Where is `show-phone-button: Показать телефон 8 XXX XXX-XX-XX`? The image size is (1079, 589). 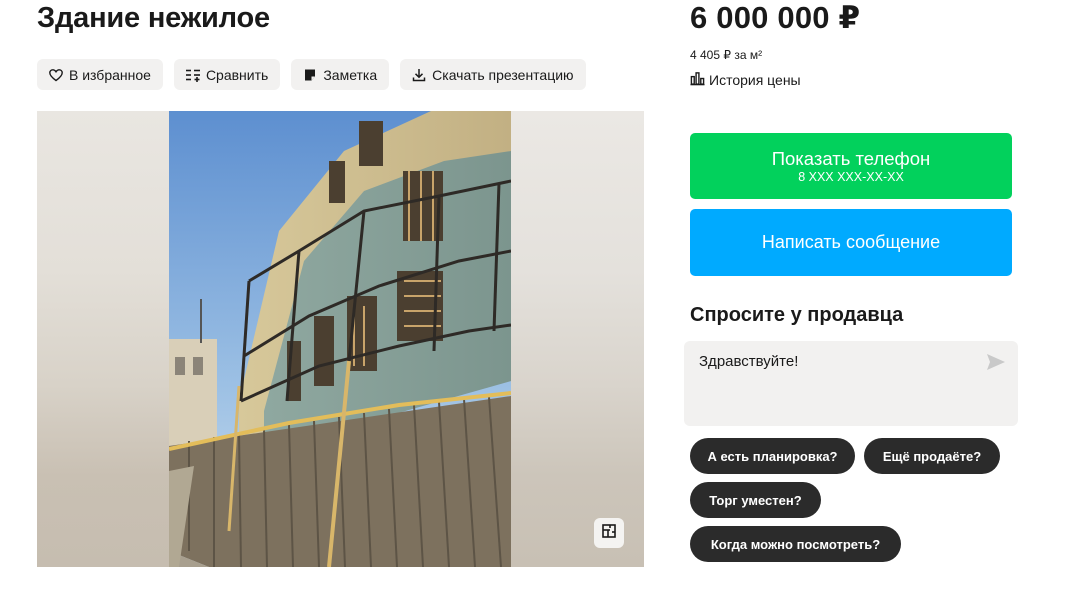 show-phone-button: Показать телефон 8 XXX XXX-XX-XX is located at coordinates (851, 166).